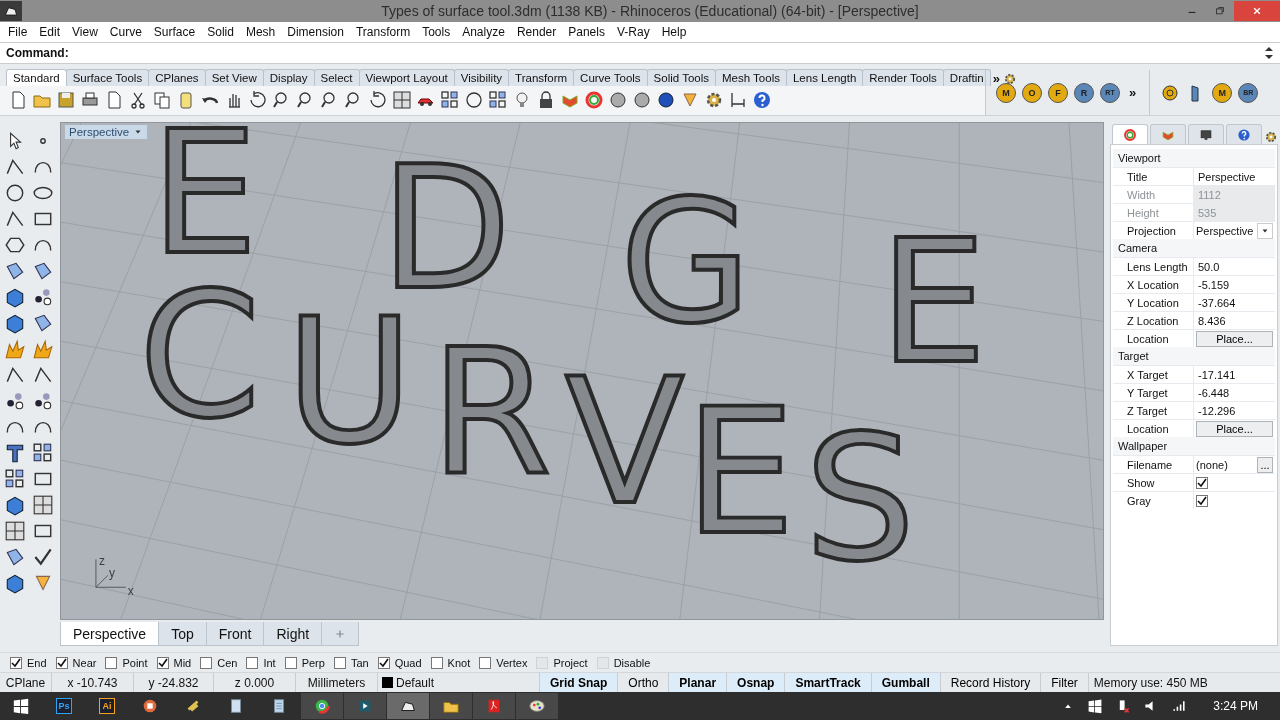 This screenshot has width=1280, height=720. I want to click on osnap-label: Int, so click(269, 662).